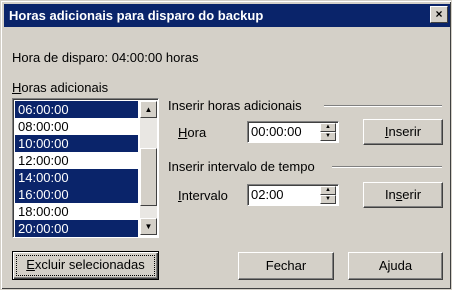 Image resolution: width=452 pixels, height=290 pixels. Describe the element at coordinates (267, 194) in the screenshot. I see `interval-input: 02:00` at that location.